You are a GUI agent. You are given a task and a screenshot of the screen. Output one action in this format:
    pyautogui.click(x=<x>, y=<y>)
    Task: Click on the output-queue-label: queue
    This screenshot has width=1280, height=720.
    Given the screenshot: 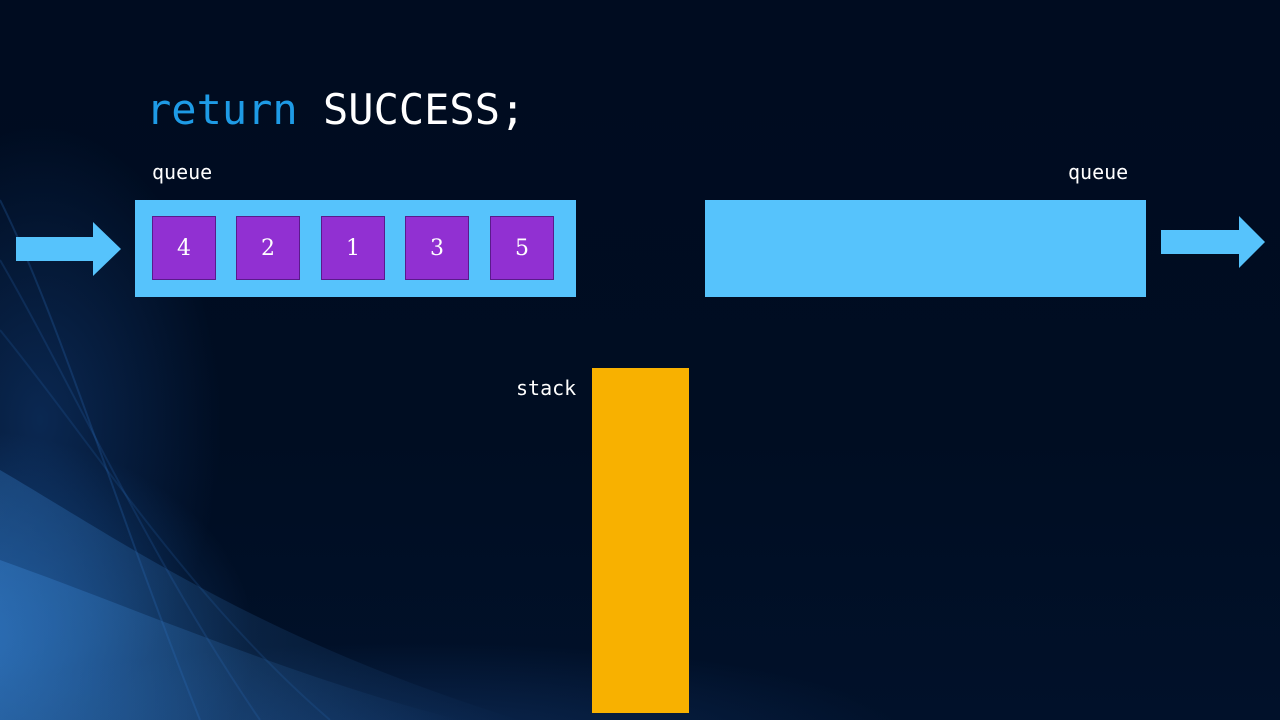 What is the action you would take?
    pyautogui.click(x=1098, y=172)
    